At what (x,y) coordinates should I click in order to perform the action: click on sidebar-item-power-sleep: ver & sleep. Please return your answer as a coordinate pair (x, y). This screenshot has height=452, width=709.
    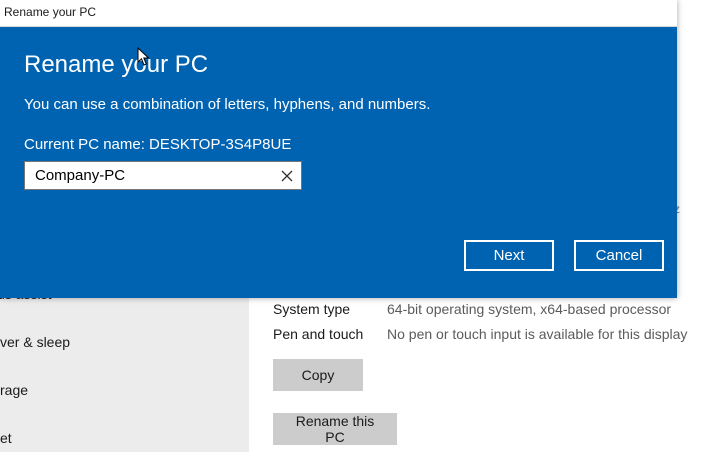
    Looking at the image, I should click on (35, 342).